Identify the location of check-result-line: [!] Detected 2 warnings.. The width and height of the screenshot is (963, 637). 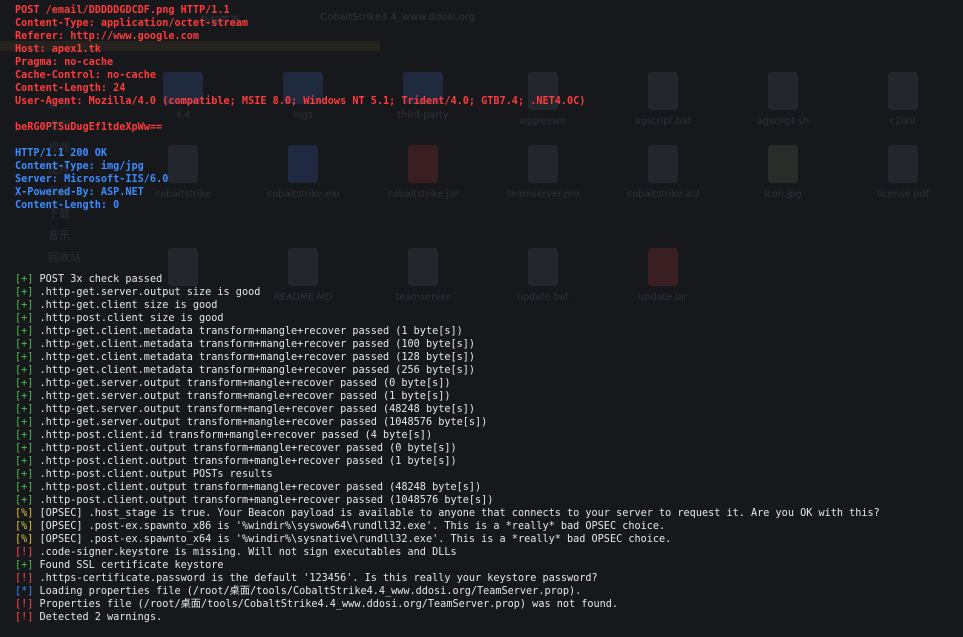
(88, 617).